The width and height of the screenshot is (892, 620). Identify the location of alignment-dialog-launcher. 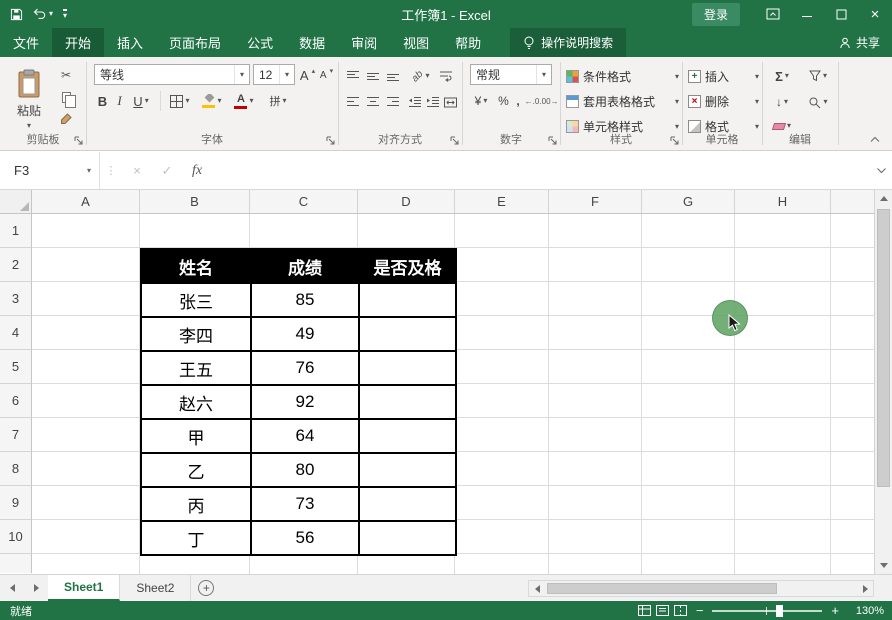
(454, 140).